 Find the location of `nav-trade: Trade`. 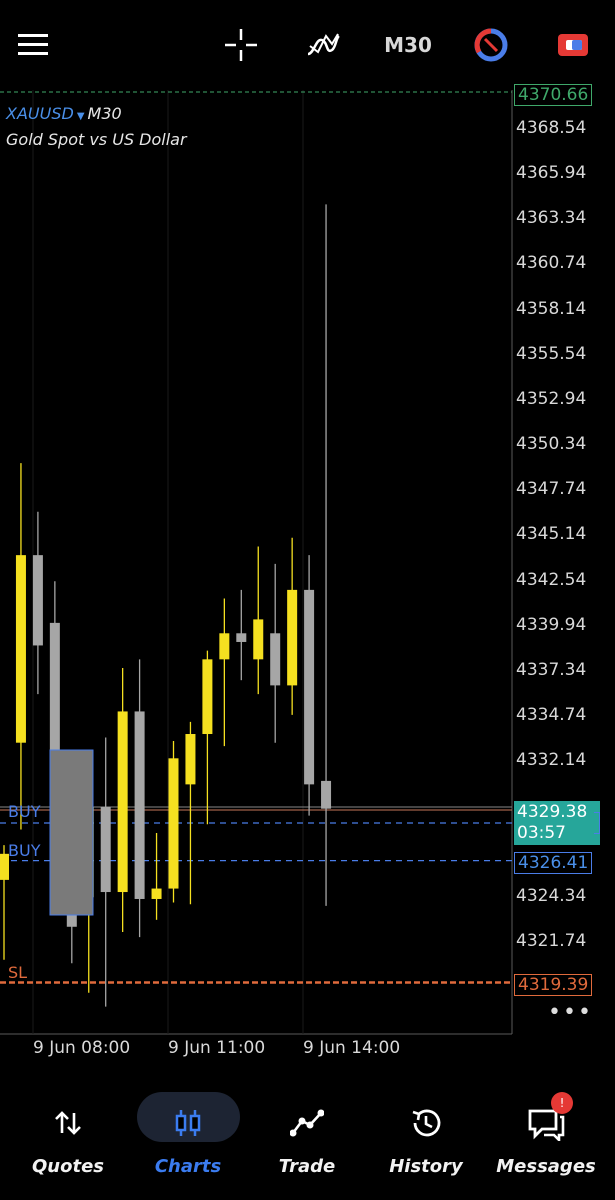

nav-trade: Trade is located at coordinates (307, 1140).